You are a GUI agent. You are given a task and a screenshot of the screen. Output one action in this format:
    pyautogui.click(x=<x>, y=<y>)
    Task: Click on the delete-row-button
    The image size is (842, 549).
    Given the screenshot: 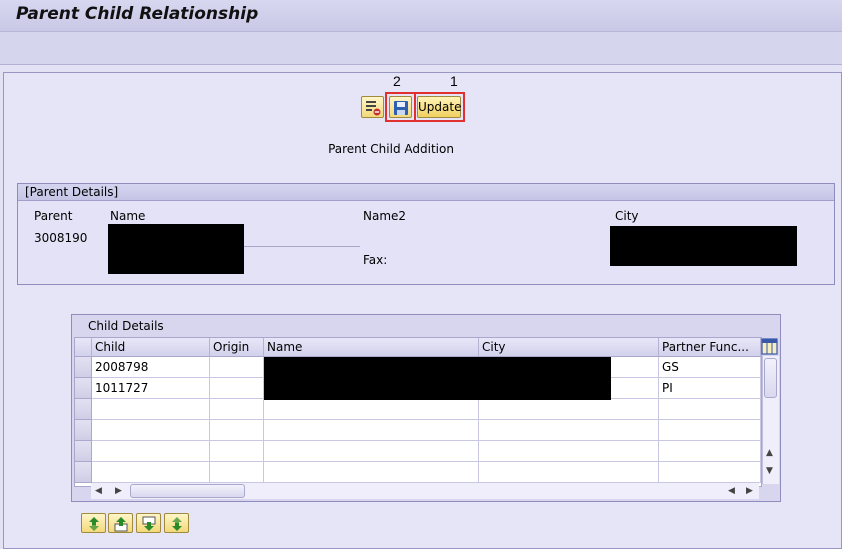 What is the action you would take?
    pyautogui.click(x=372, y=107)
    